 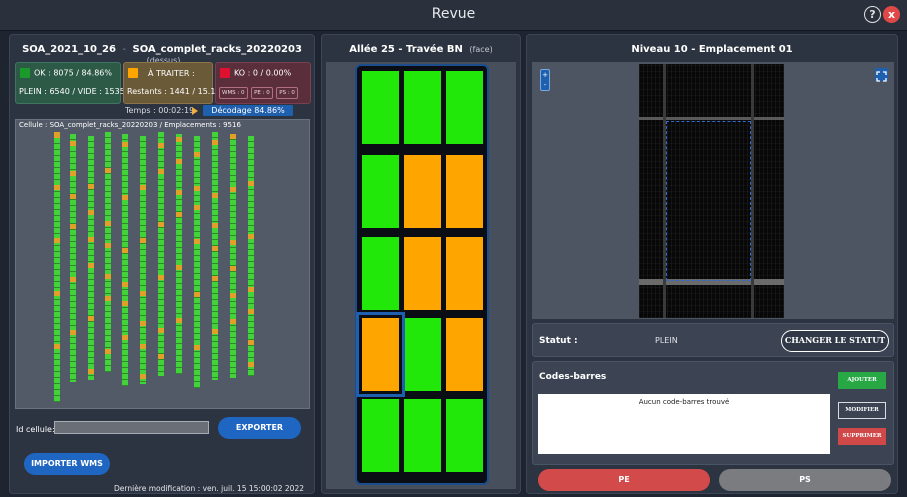 I want to click on bay-frame, so click(x=422, y=274).